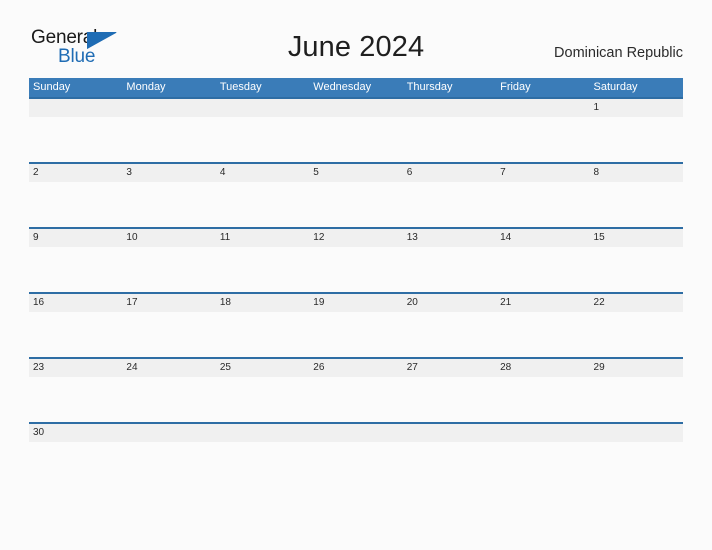 This screenshot has height=550, width=712. What do you see at coordinates (449, 238) in the screenshot?
I see `day-cell: 13` at bounding box center [449, 238].